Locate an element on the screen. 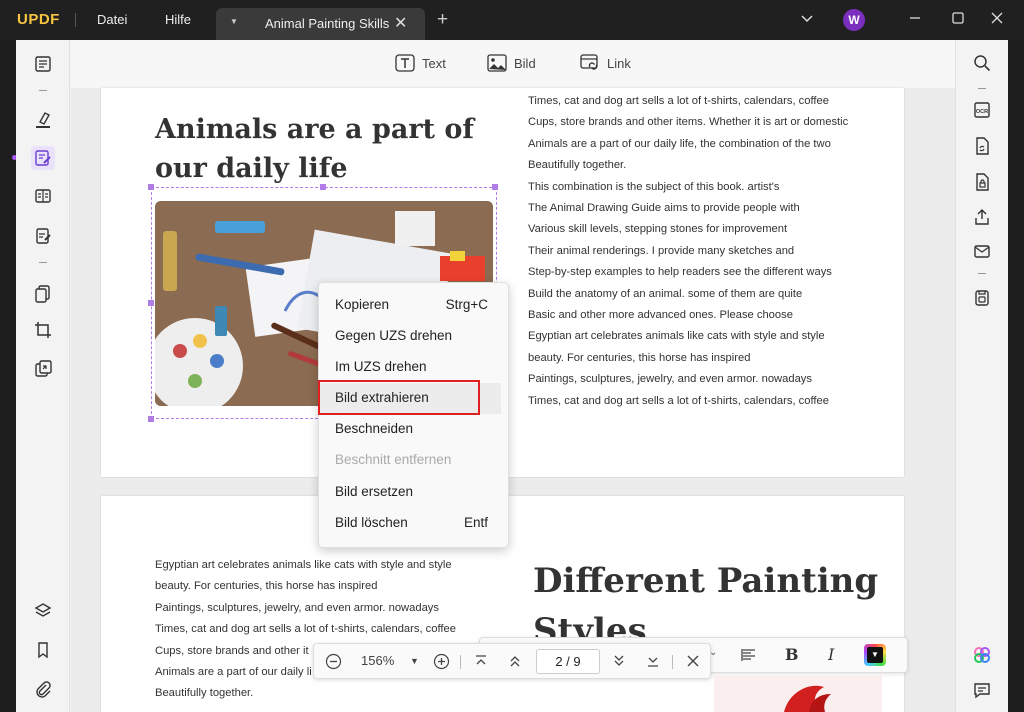  menu-item-label: Beschnitt entfernen is located at coordinates (393, 459).